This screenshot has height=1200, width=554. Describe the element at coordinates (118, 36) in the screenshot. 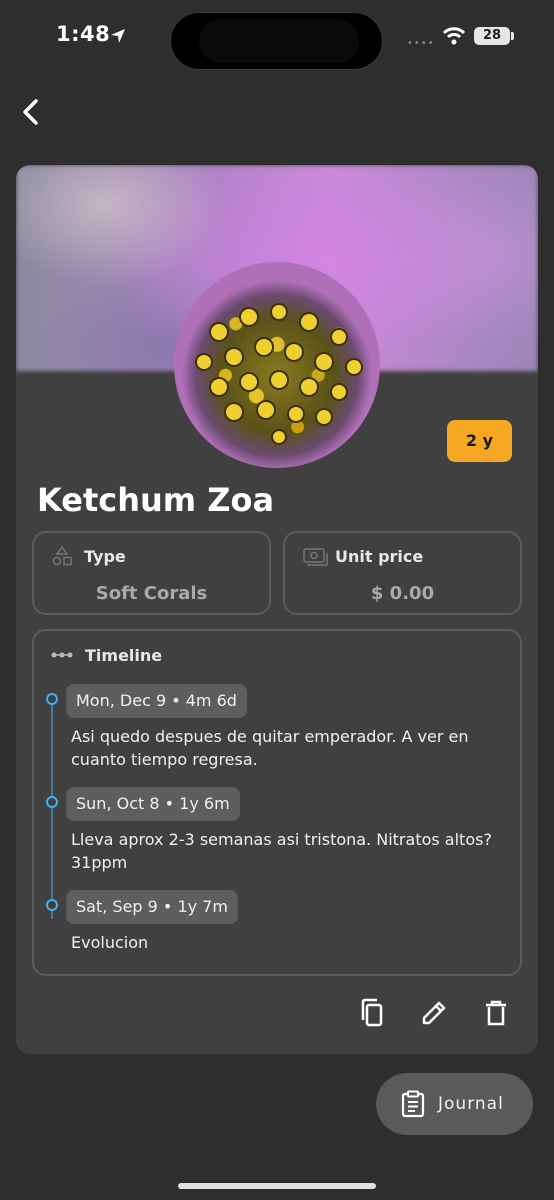

I see `location-arrow-icon` at that location.